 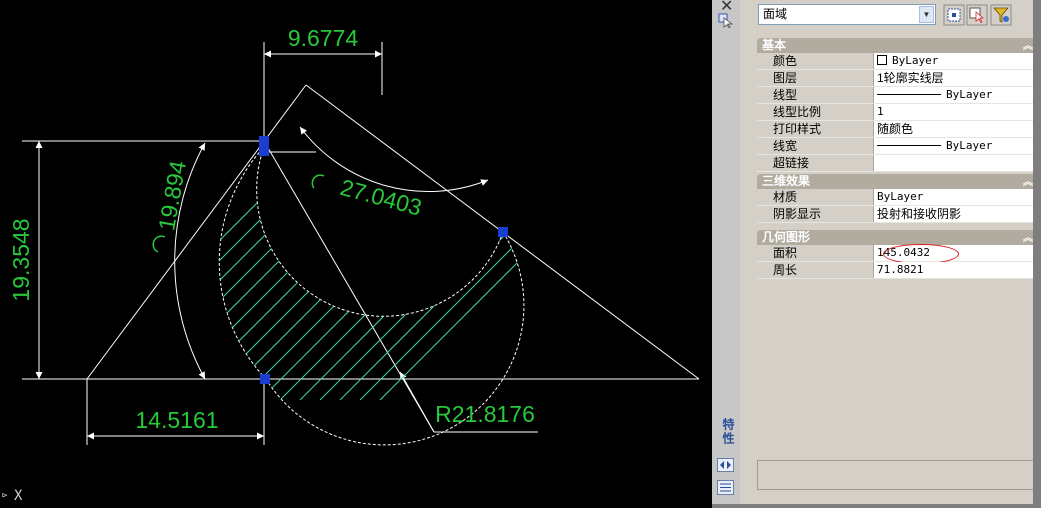 What do you see at coordinates (882, 60) in the screenshot?
I see `color-swatch-icon` at bounding box center [882, 60].